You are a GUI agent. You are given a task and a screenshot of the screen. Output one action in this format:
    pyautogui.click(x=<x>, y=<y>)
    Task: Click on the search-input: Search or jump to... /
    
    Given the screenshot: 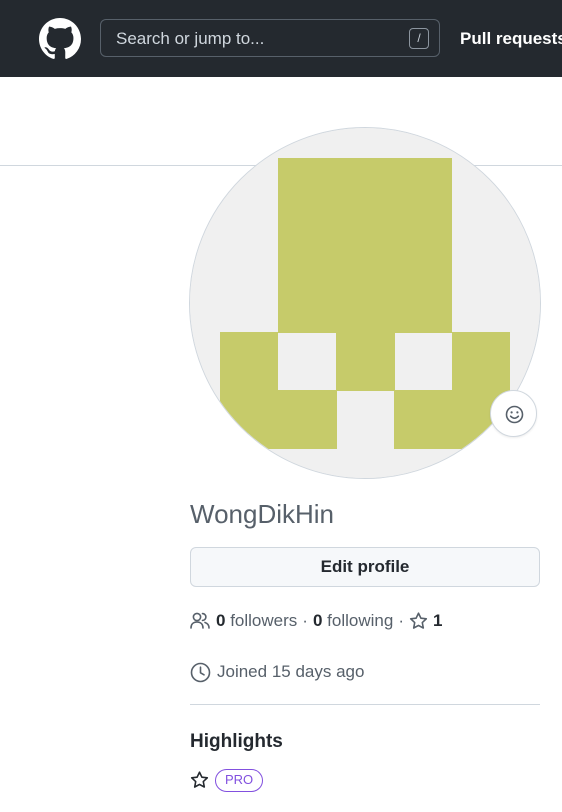 What is the action you would take?
    pyautogui.click(x=270, y=38)
    